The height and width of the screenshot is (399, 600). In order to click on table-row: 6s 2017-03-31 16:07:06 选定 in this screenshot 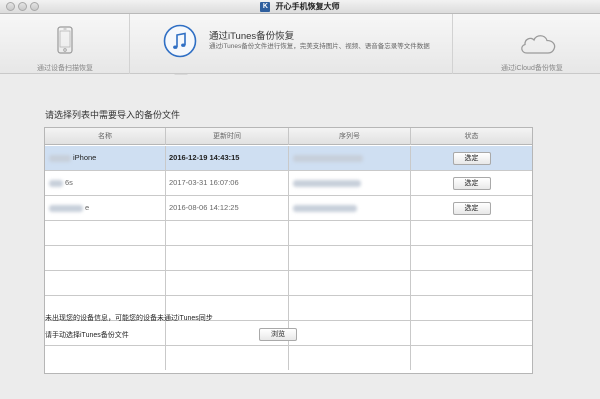, I will do `click(288, 183)`.